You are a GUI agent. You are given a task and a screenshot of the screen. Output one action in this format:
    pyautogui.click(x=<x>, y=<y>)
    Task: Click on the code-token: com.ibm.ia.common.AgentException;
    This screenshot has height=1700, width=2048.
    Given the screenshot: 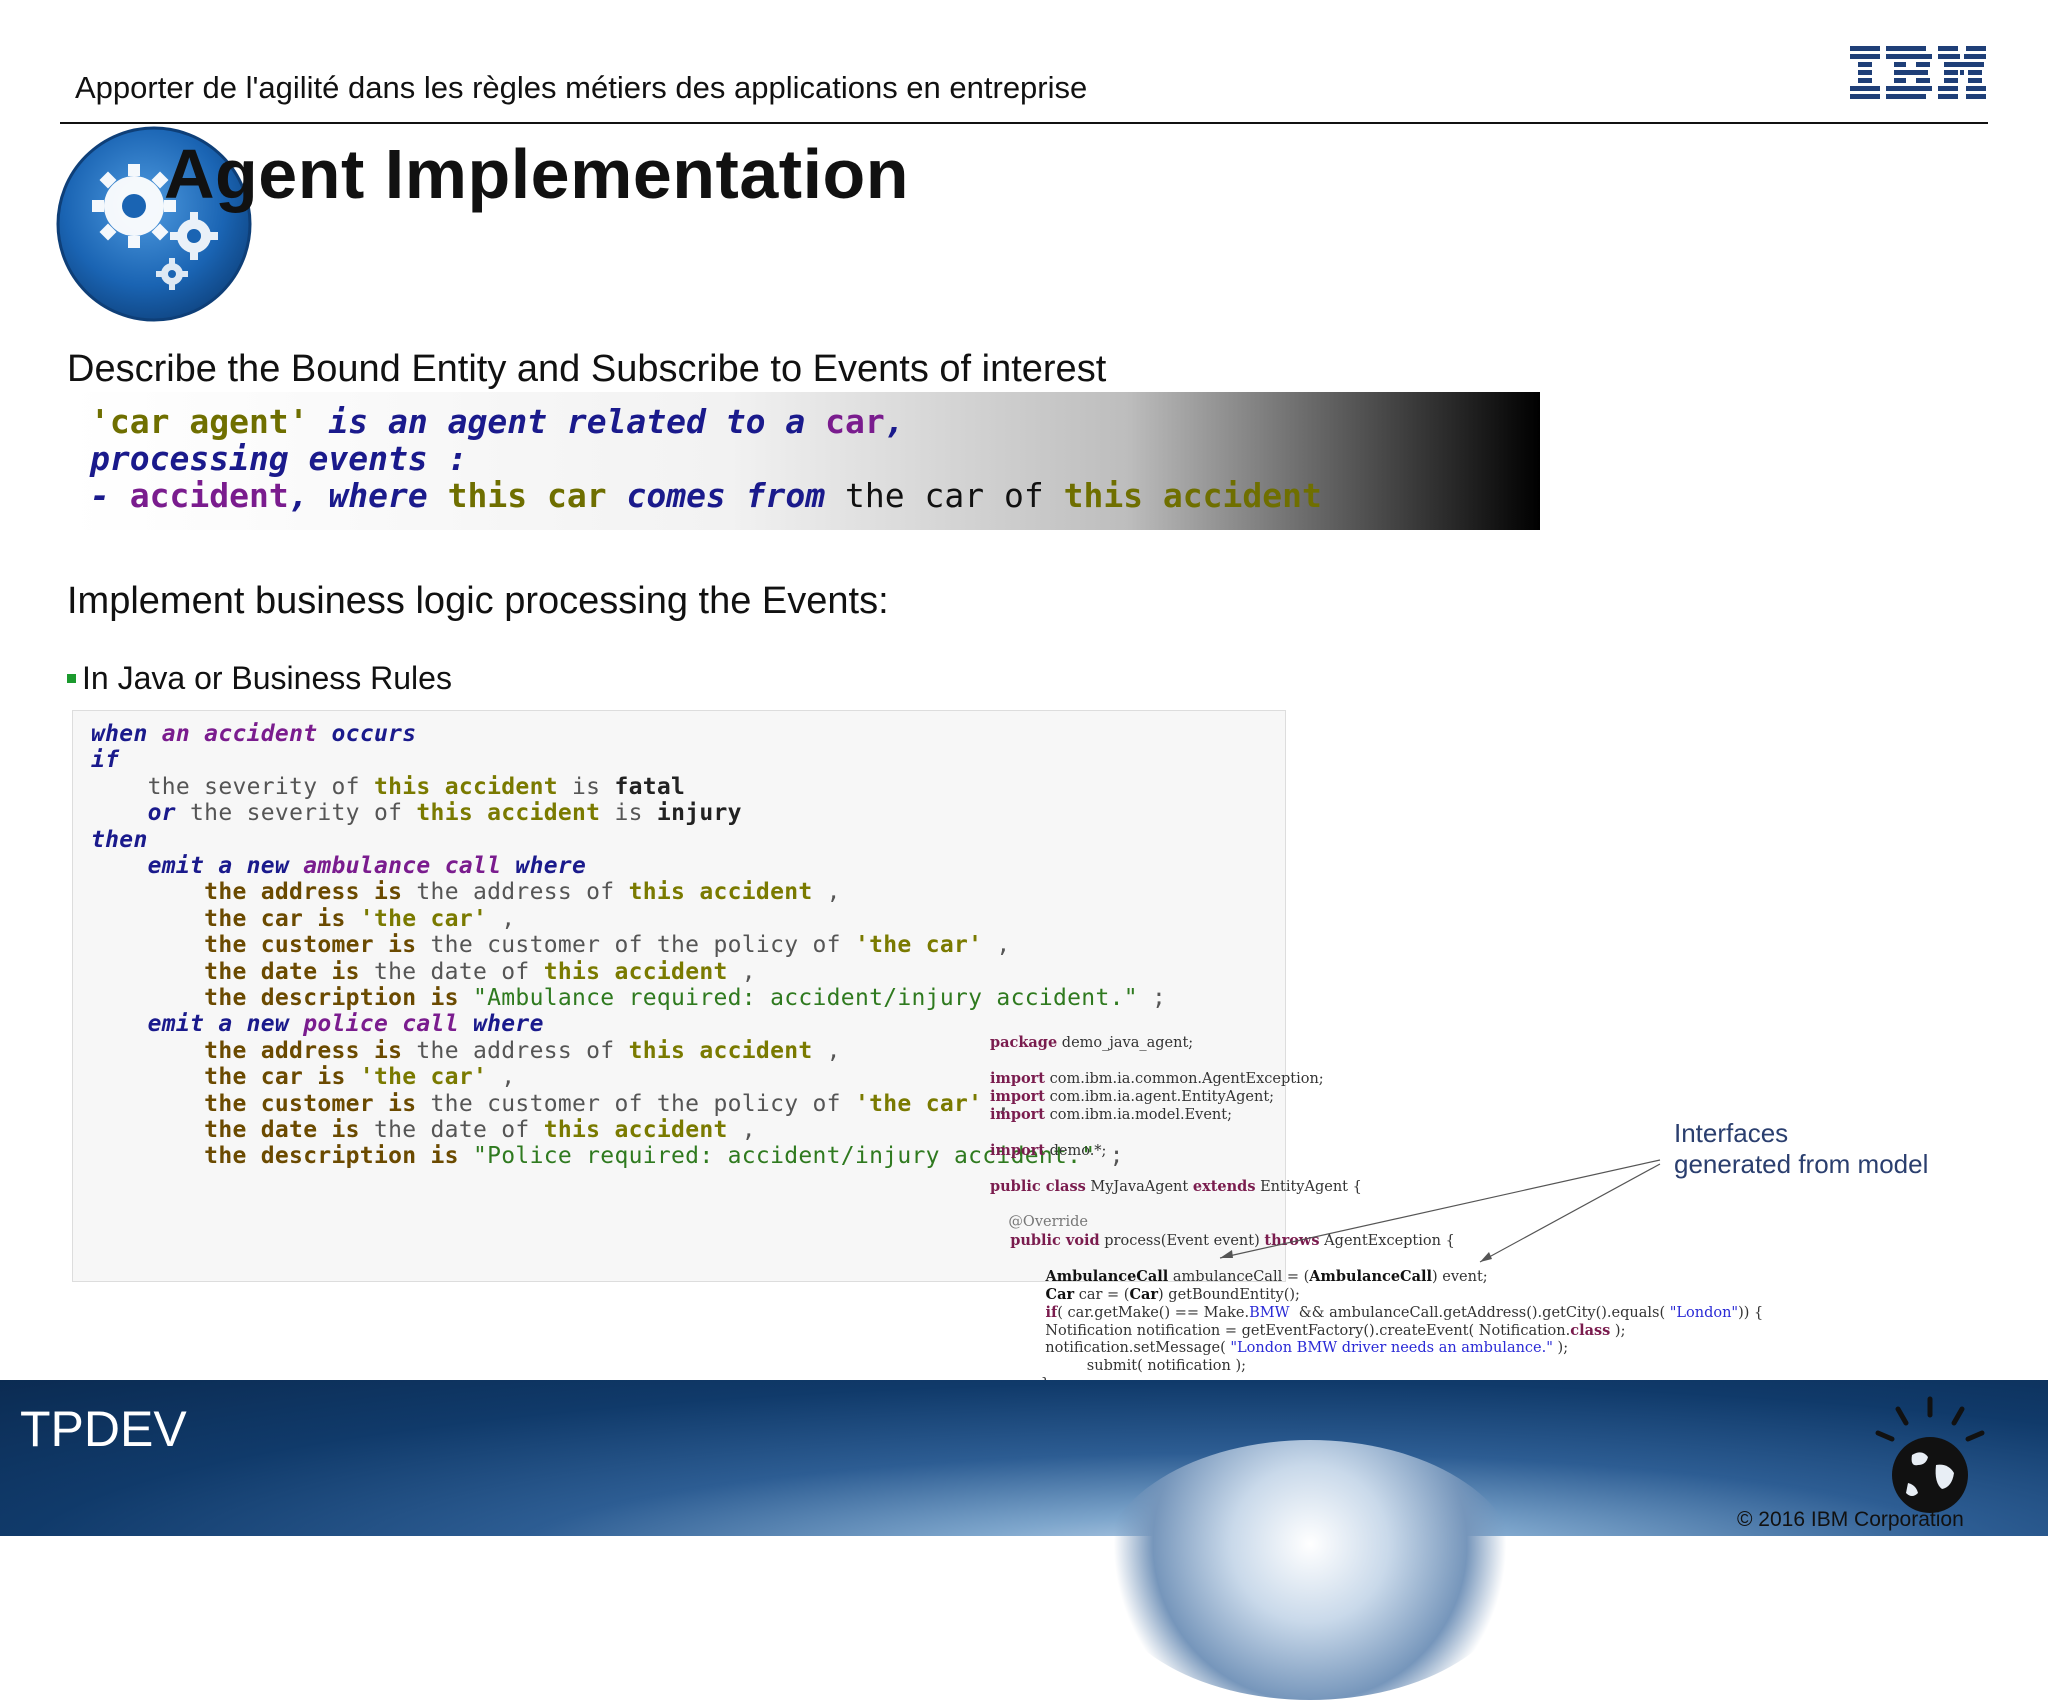 What is the action you would take?
    pyautogui.click(x=1184, y=1079)
    